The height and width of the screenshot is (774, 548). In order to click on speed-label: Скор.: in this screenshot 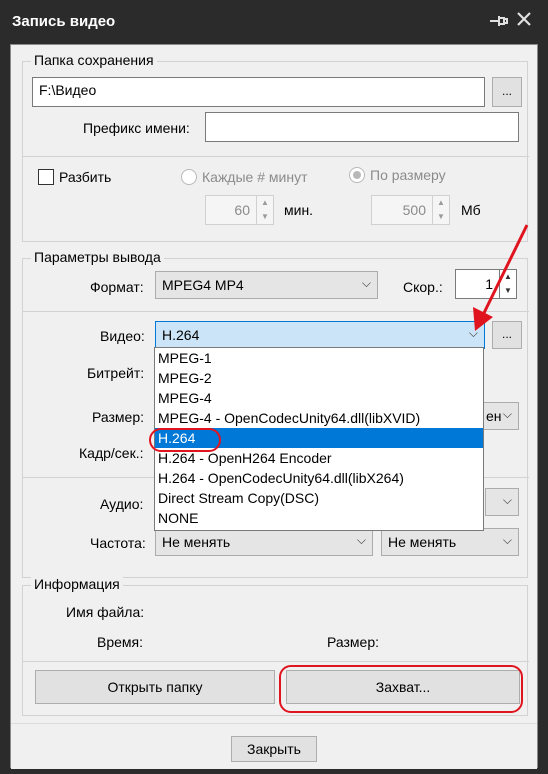, I will do `click(423, 287)`.